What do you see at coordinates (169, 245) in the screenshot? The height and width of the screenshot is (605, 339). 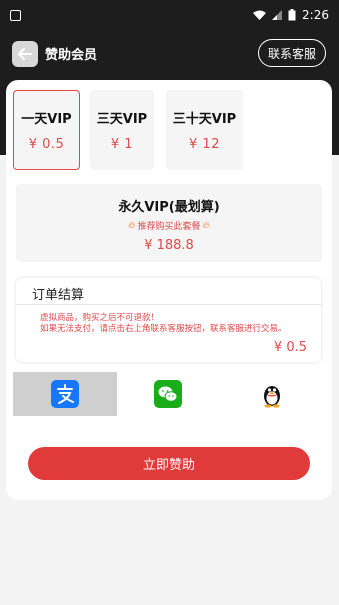 I see `plan-price: ¥ 188.8` at bounding box center [169, 245].